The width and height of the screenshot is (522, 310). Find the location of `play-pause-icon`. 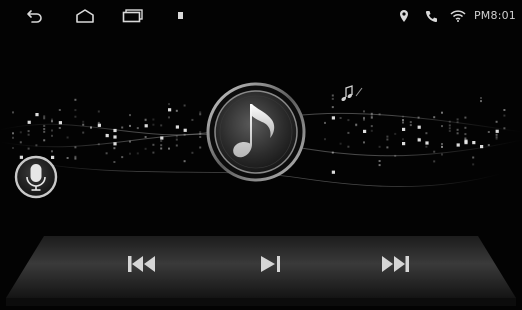

play-pause-icon is located at coordinates (272, 266).